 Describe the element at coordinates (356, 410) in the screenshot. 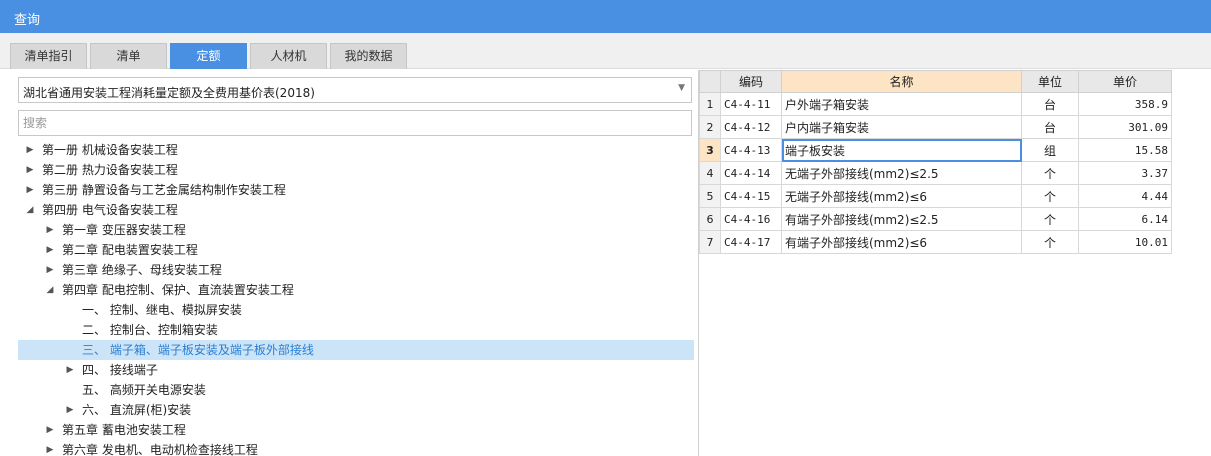

I see `tree-item: ▶ 六、 直流屏(柜)安装` at that location.